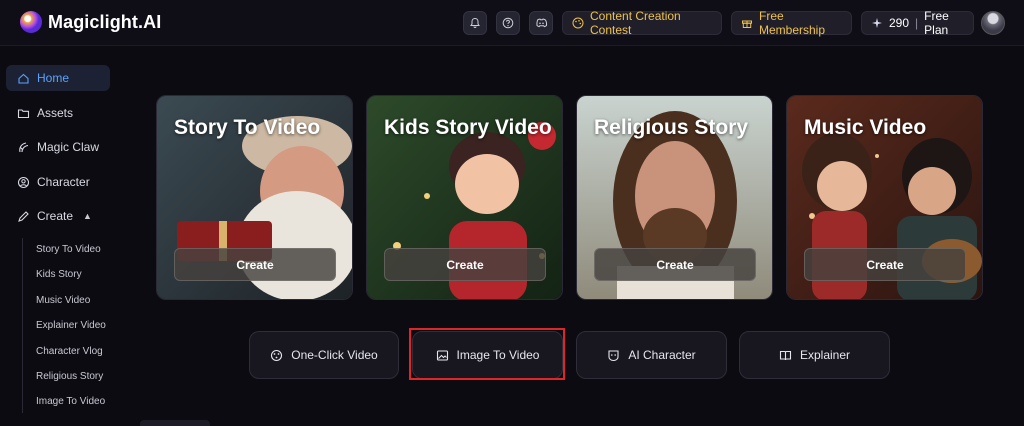 Image resolution: width=1024 pixels, height=426 pixels. What do you see at coordinates (69, 351) in the screenshot?
I see `sidebar-subitem-character-vlog: Character Vlog` at bounding box center [69, 351].